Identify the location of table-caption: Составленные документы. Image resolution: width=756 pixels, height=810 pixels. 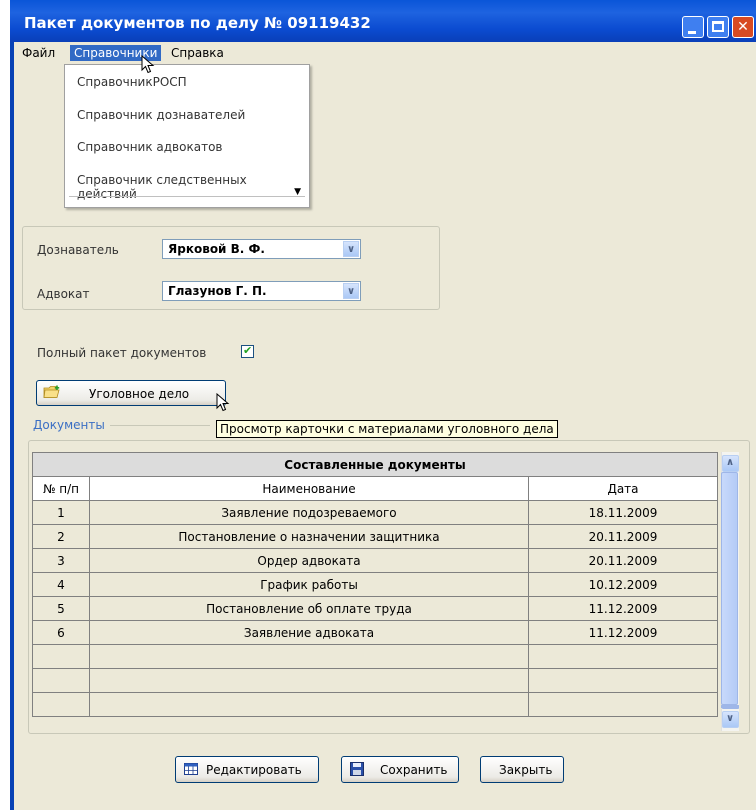
(375, 464).